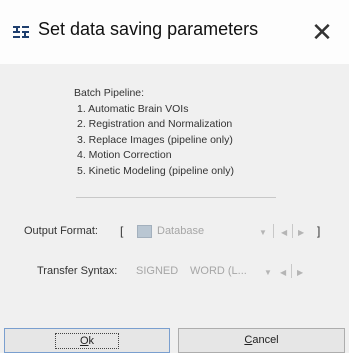 This screenshot has width=349, height=353. I want to click on pipeline-step: 3. Replace Images (pipeline only), so click(155, 139).